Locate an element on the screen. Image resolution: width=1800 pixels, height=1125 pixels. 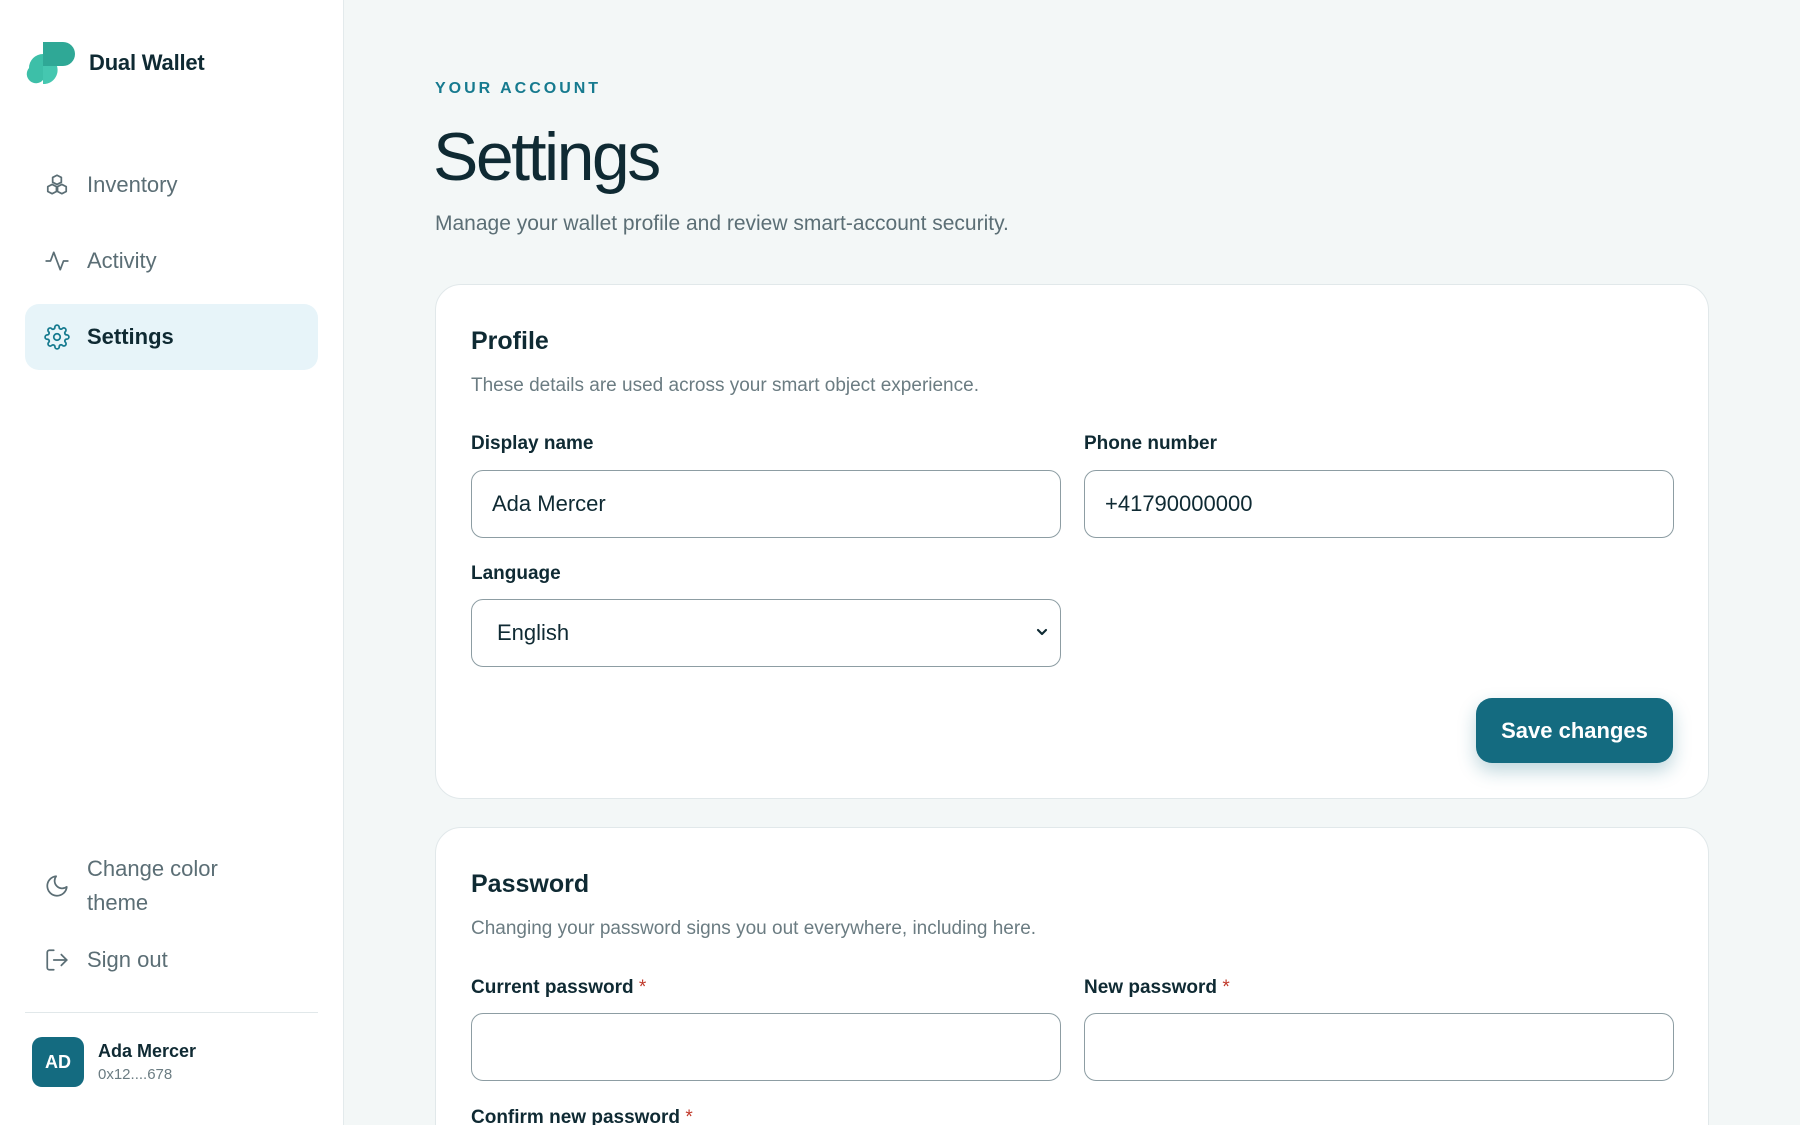
moon-icon is located at coordinates (57, 886).